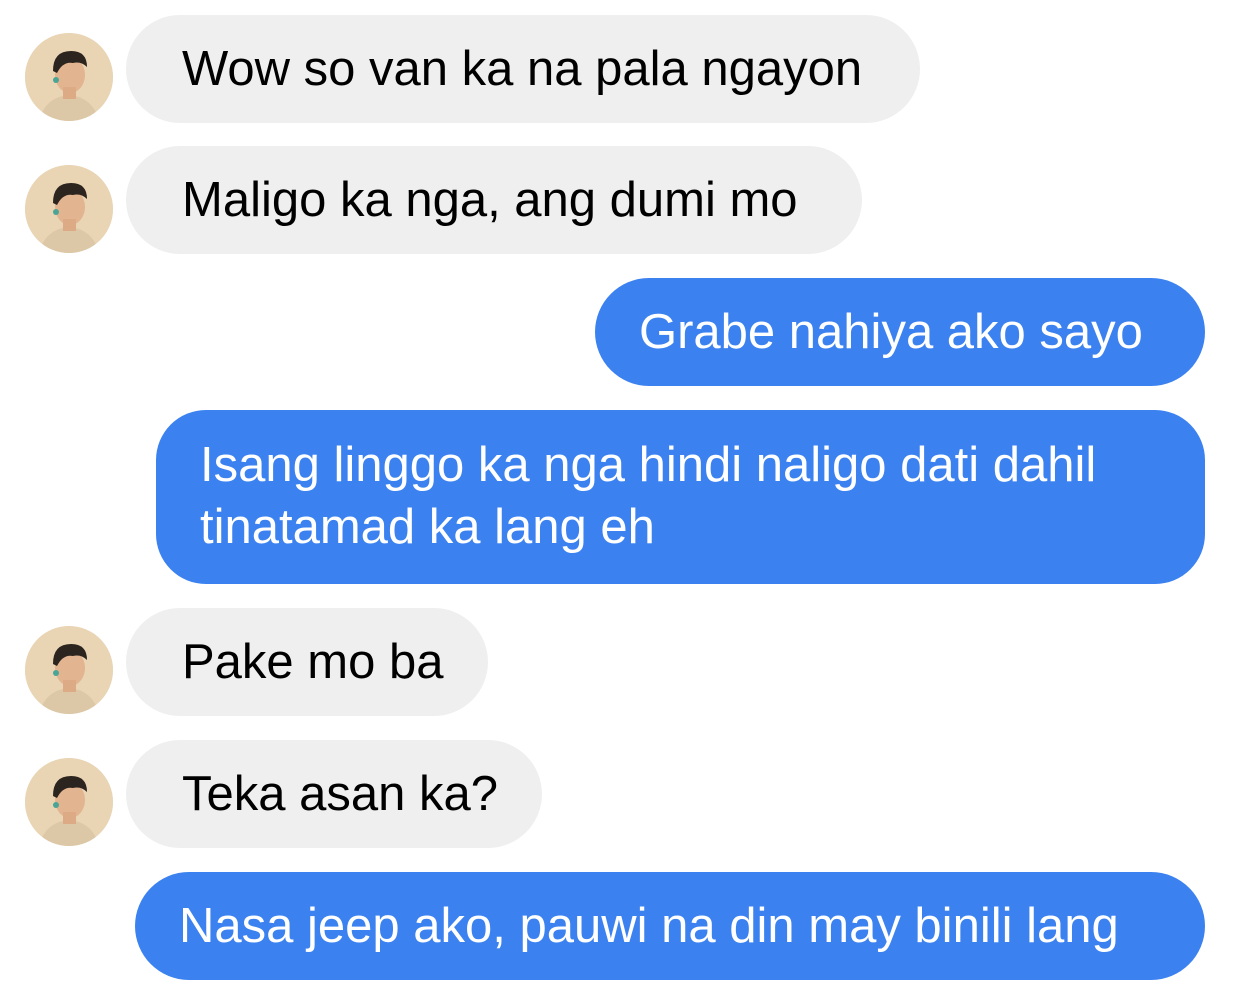 Image resolution: width=1242 pixels, height=991 pixels. I want to click on message-text: Pake mo ba, so click(313, 662).